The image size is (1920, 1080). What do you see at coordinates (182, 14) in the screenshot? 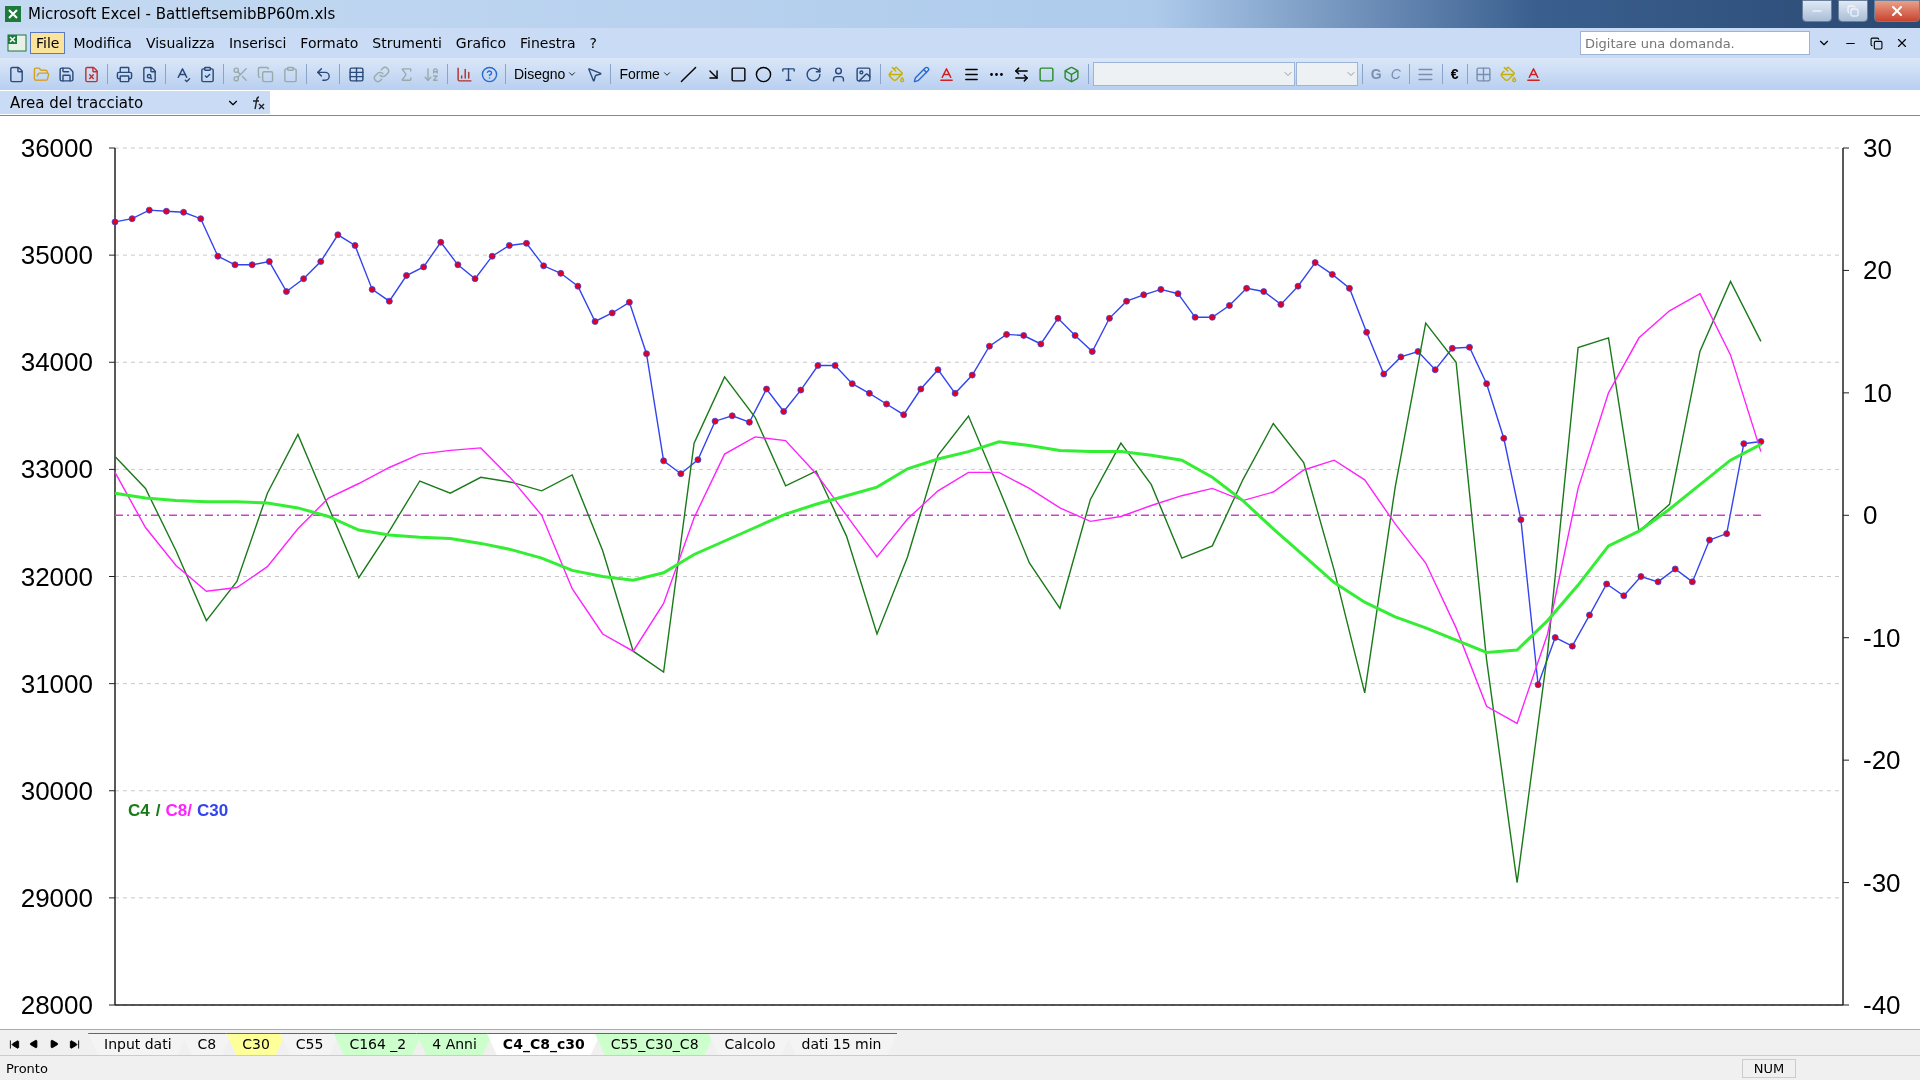
I see `window-title: Microsoft Excel - BattleftsemibBP60m.xls` at bounding box center [182, 14].